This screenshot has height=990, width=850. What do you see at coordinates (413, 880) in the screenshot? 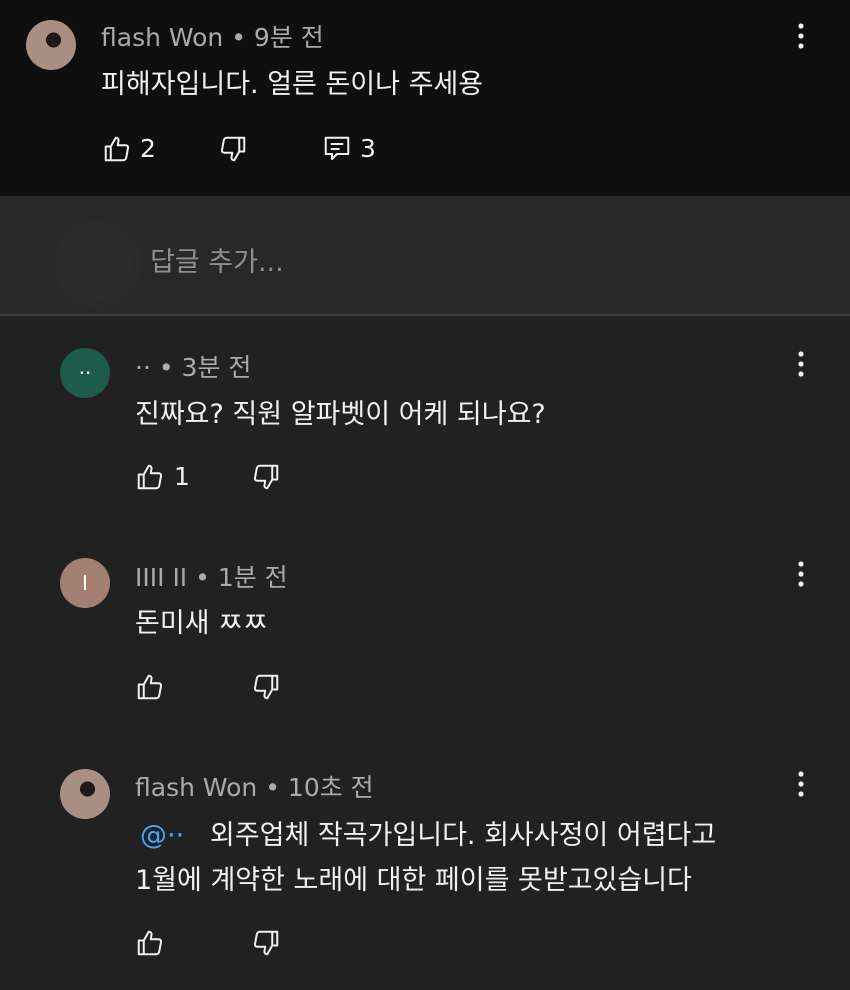
I see `reply-text-line2: 1월에 계약한 노래에 대한 페이를 못받고있습니다` at bounding box center [413, 880].